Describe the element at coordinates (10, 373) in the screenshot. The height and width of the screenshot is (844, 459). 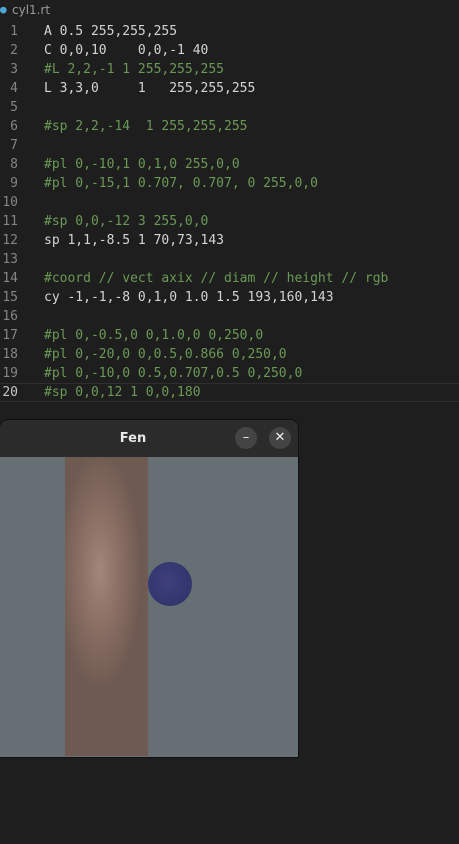
I see `line-number: 19` at that location.